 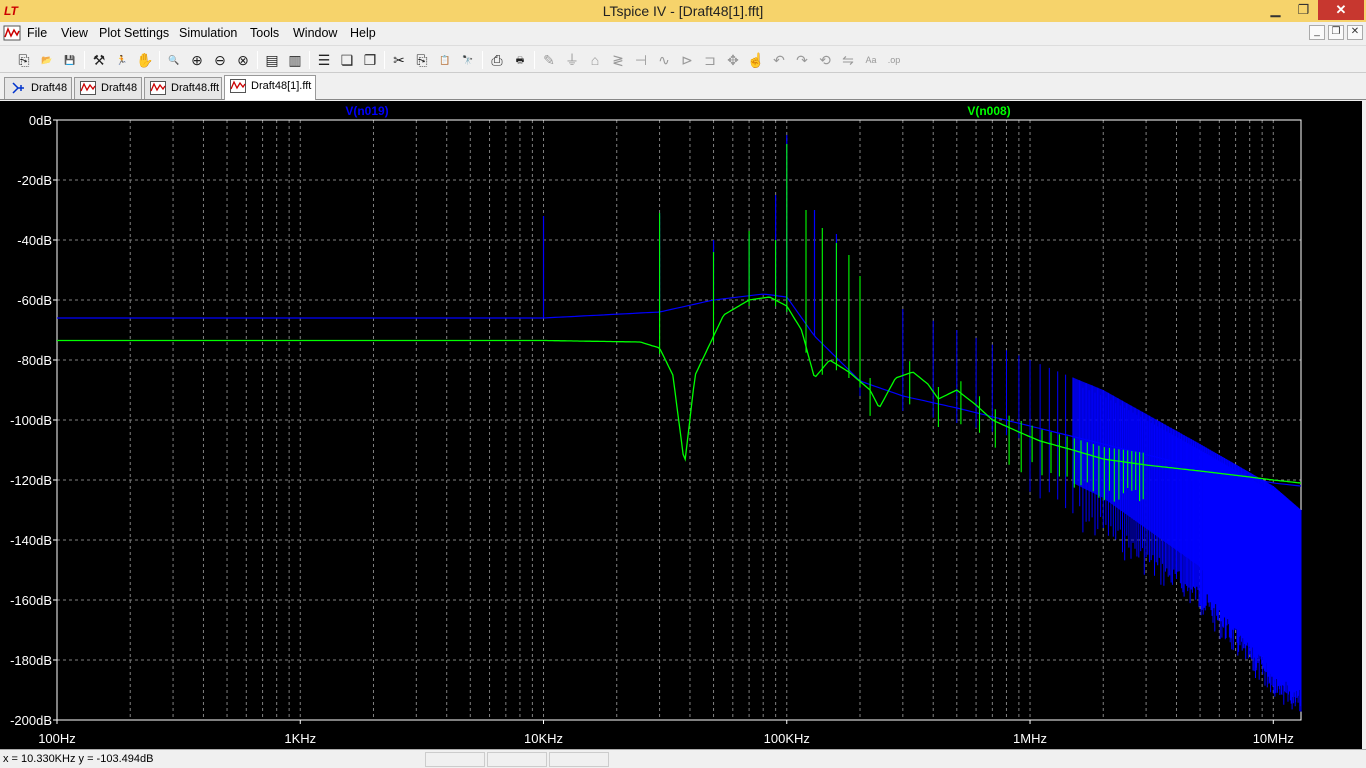 I want to click on tile-vertical-icon: ❐, so click(x=370, y=60).